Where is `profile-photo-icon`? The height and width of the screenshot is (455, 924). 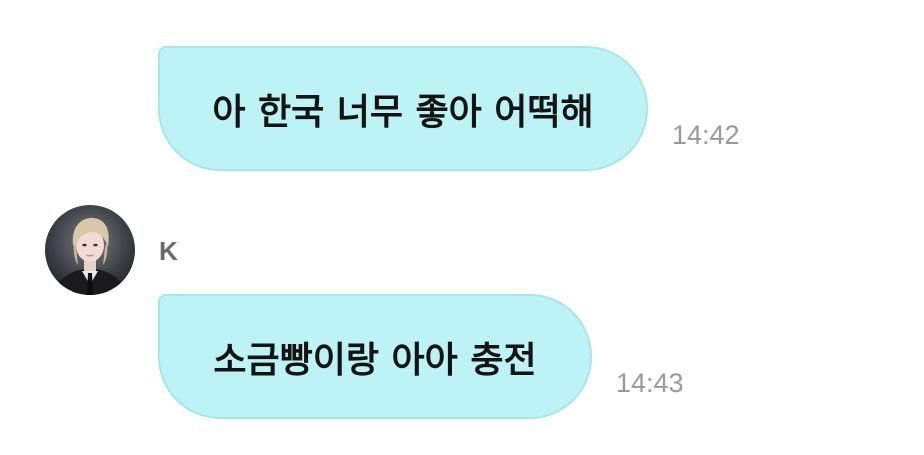
profile-photo-icon is located at coordinates (90, 250).